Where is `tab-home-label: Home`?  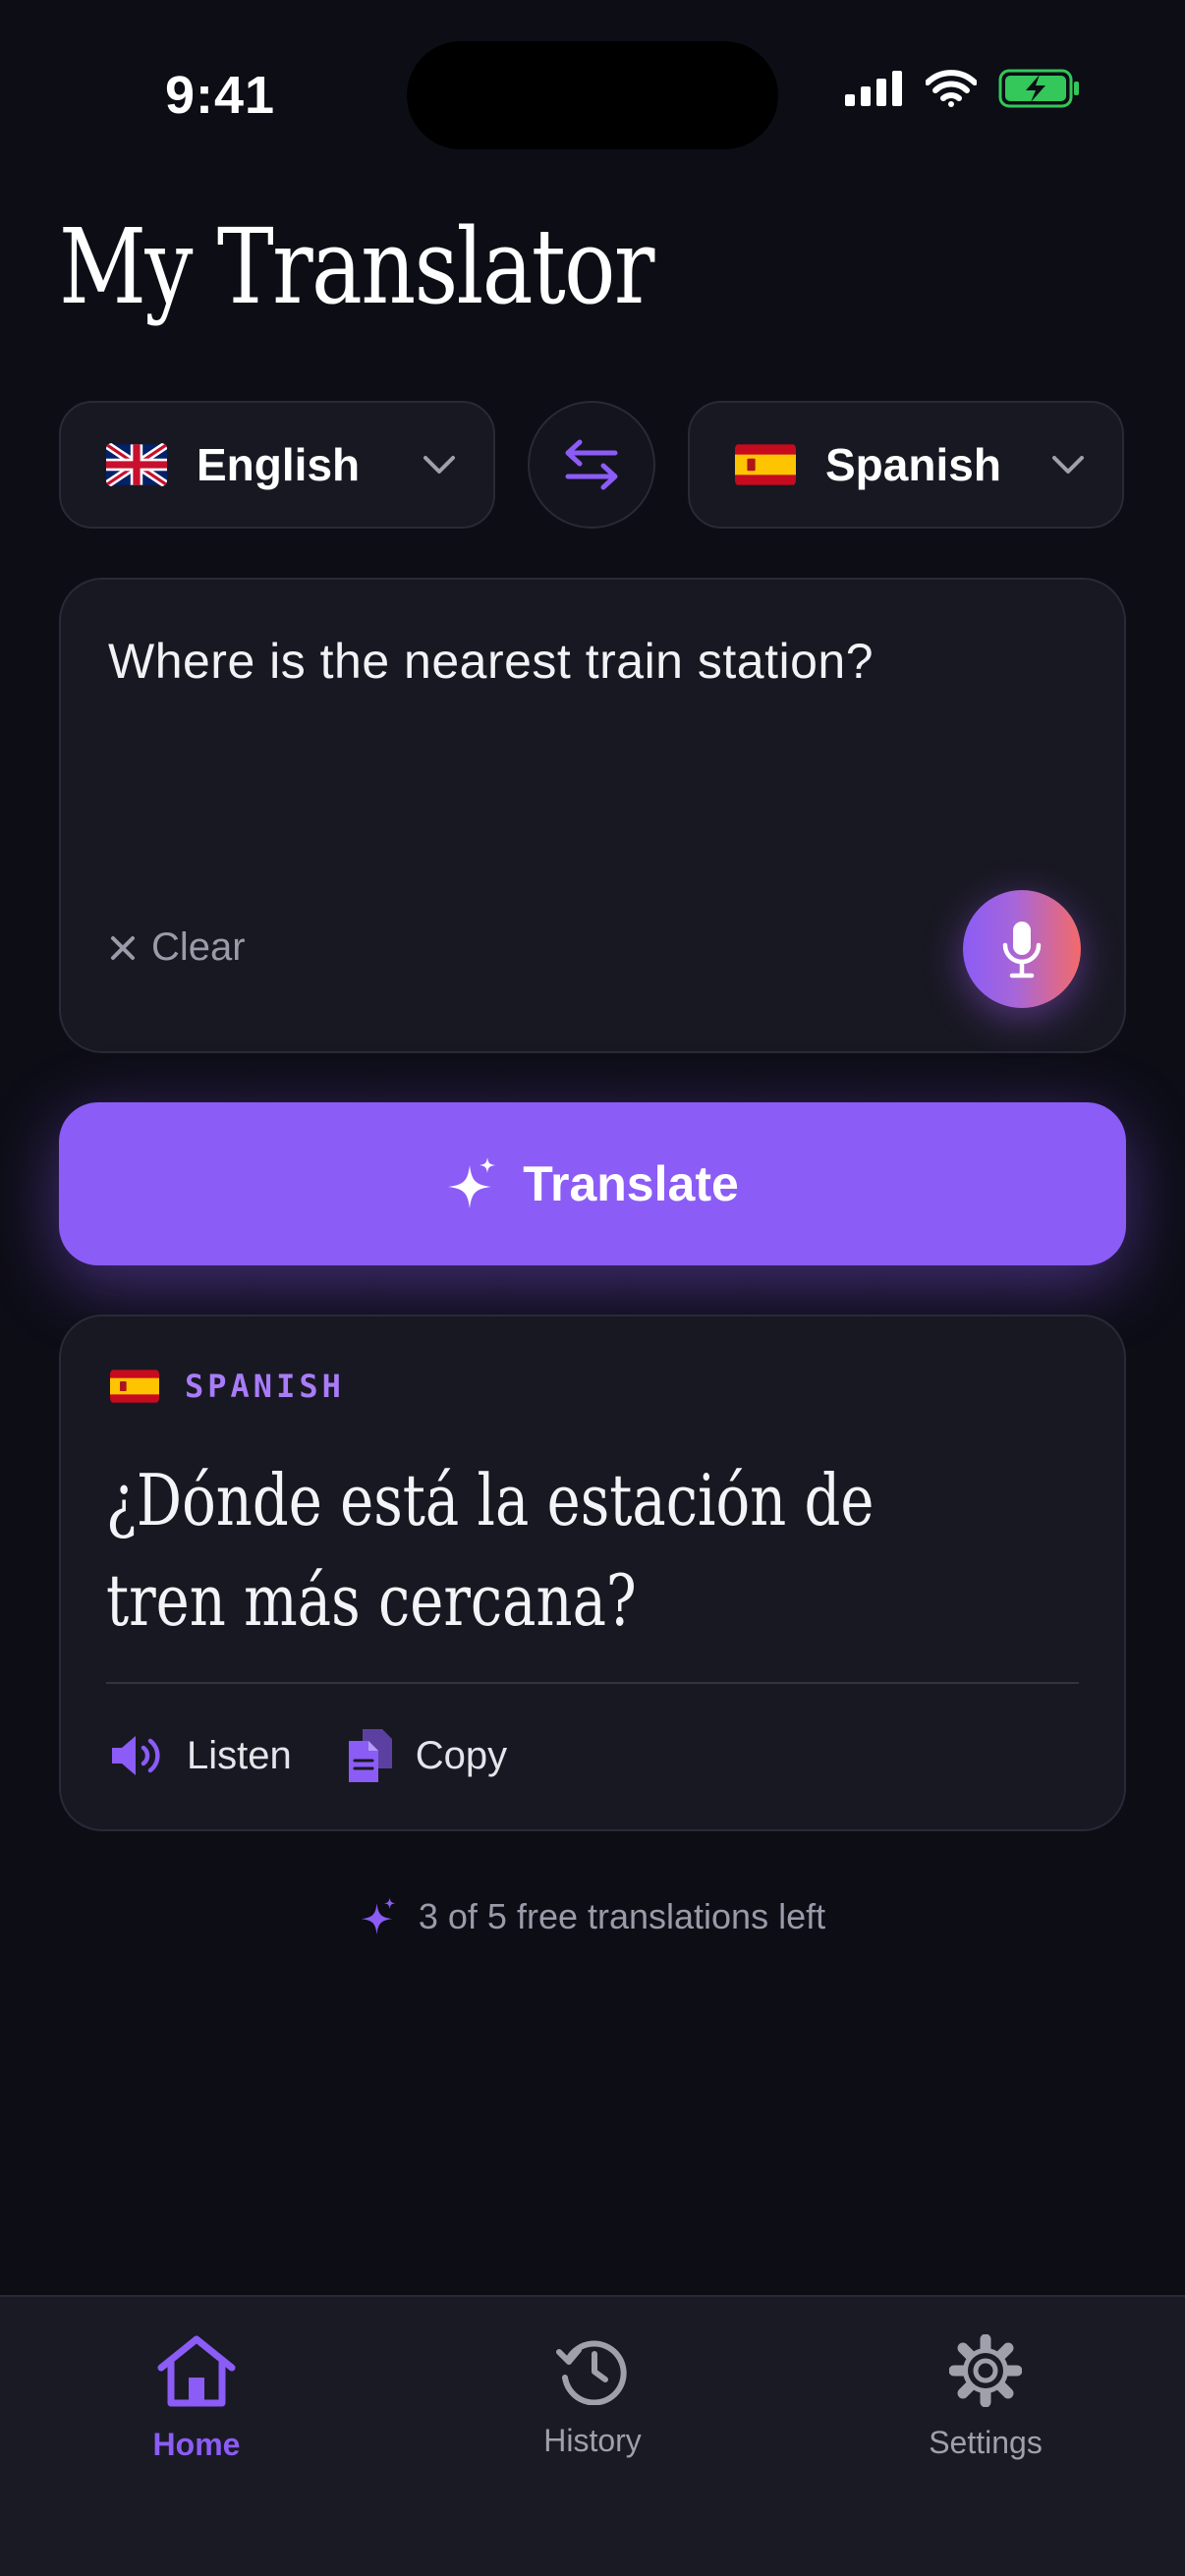 tab-home-label: Home is located at coordinates (197, 2444).